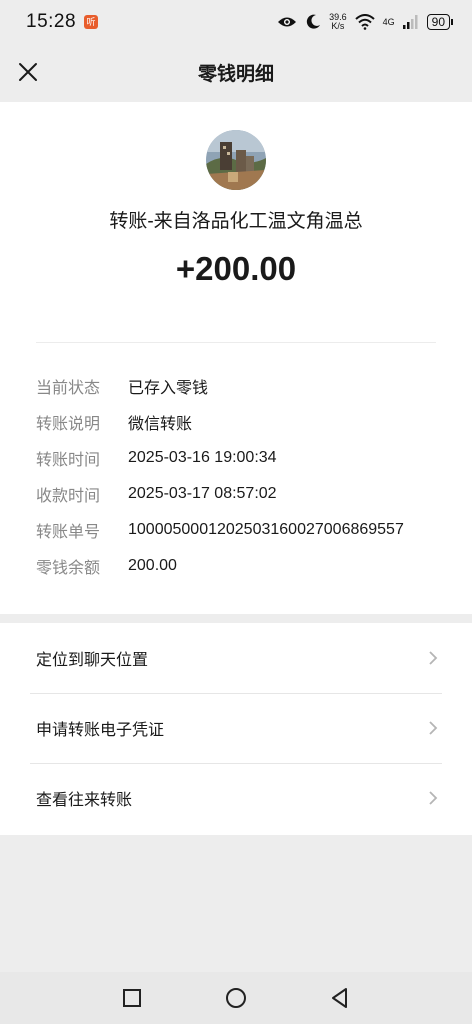 The image size is (472, 1024). I want to click on square-icon, so click(132, 998).